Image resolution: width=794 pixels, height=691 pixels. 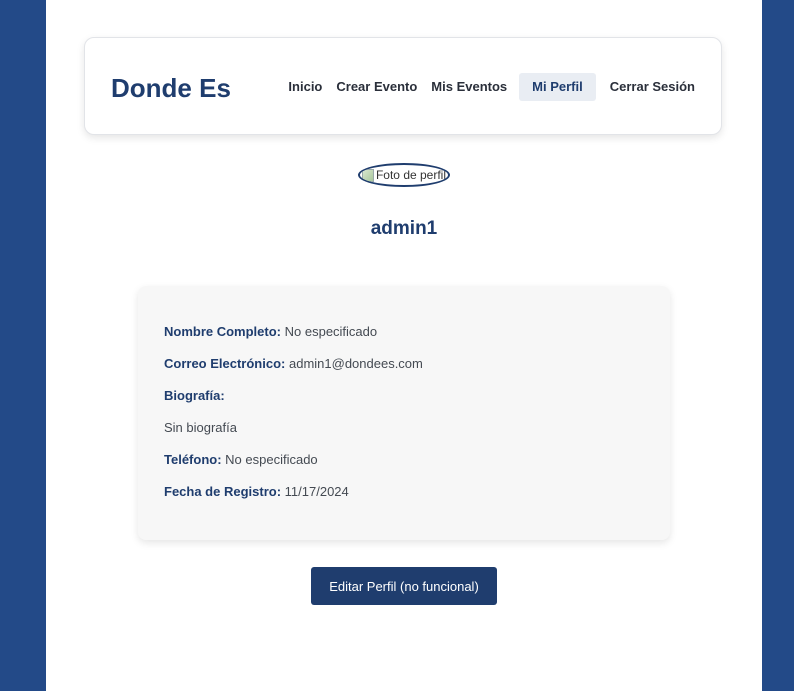 What do you see at coordinates (194, 395) in the screenshot?
I see `bio-label: Biografía:` at bounding box center [194, 395].